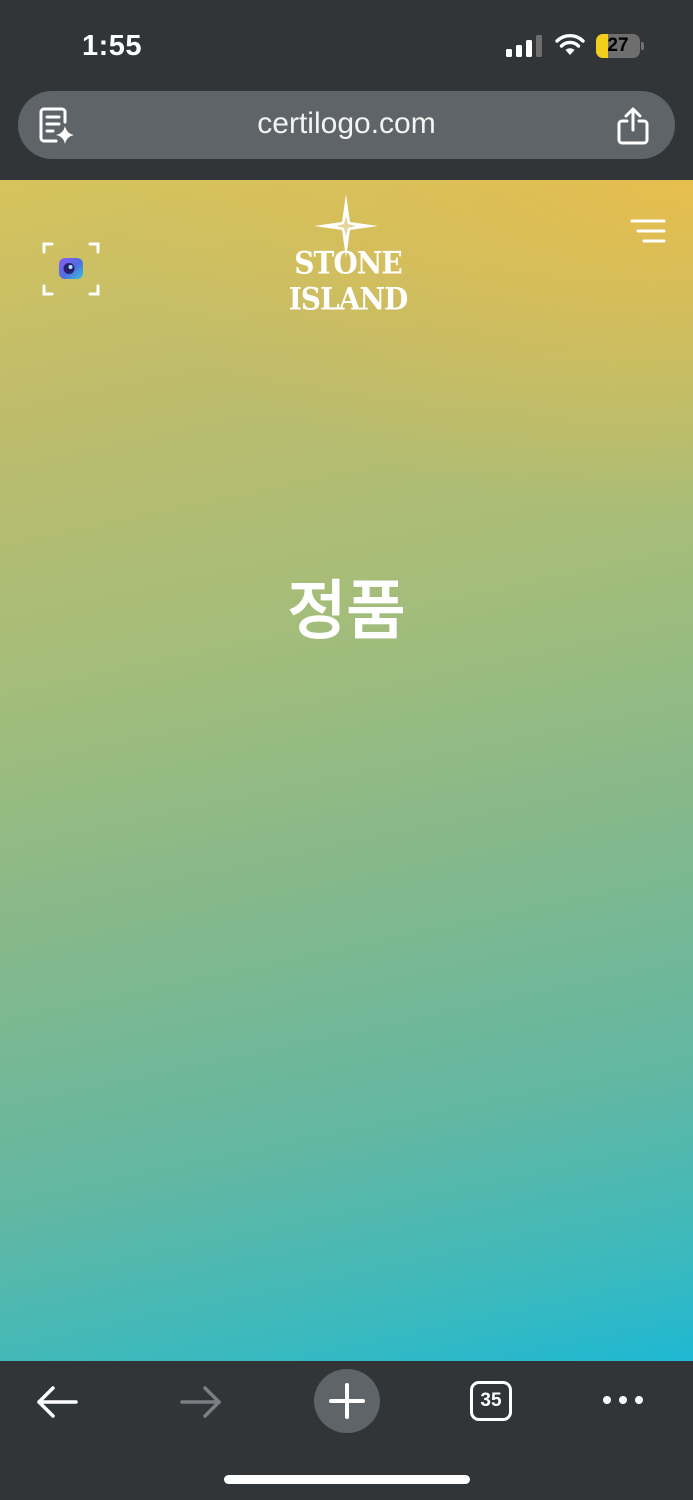 This screenshot has height=1500, width=693. What do you see at coordinates (524, 46) in the screenshot?
I see `cellular-signal-icon` at bounding box center [524, 46].